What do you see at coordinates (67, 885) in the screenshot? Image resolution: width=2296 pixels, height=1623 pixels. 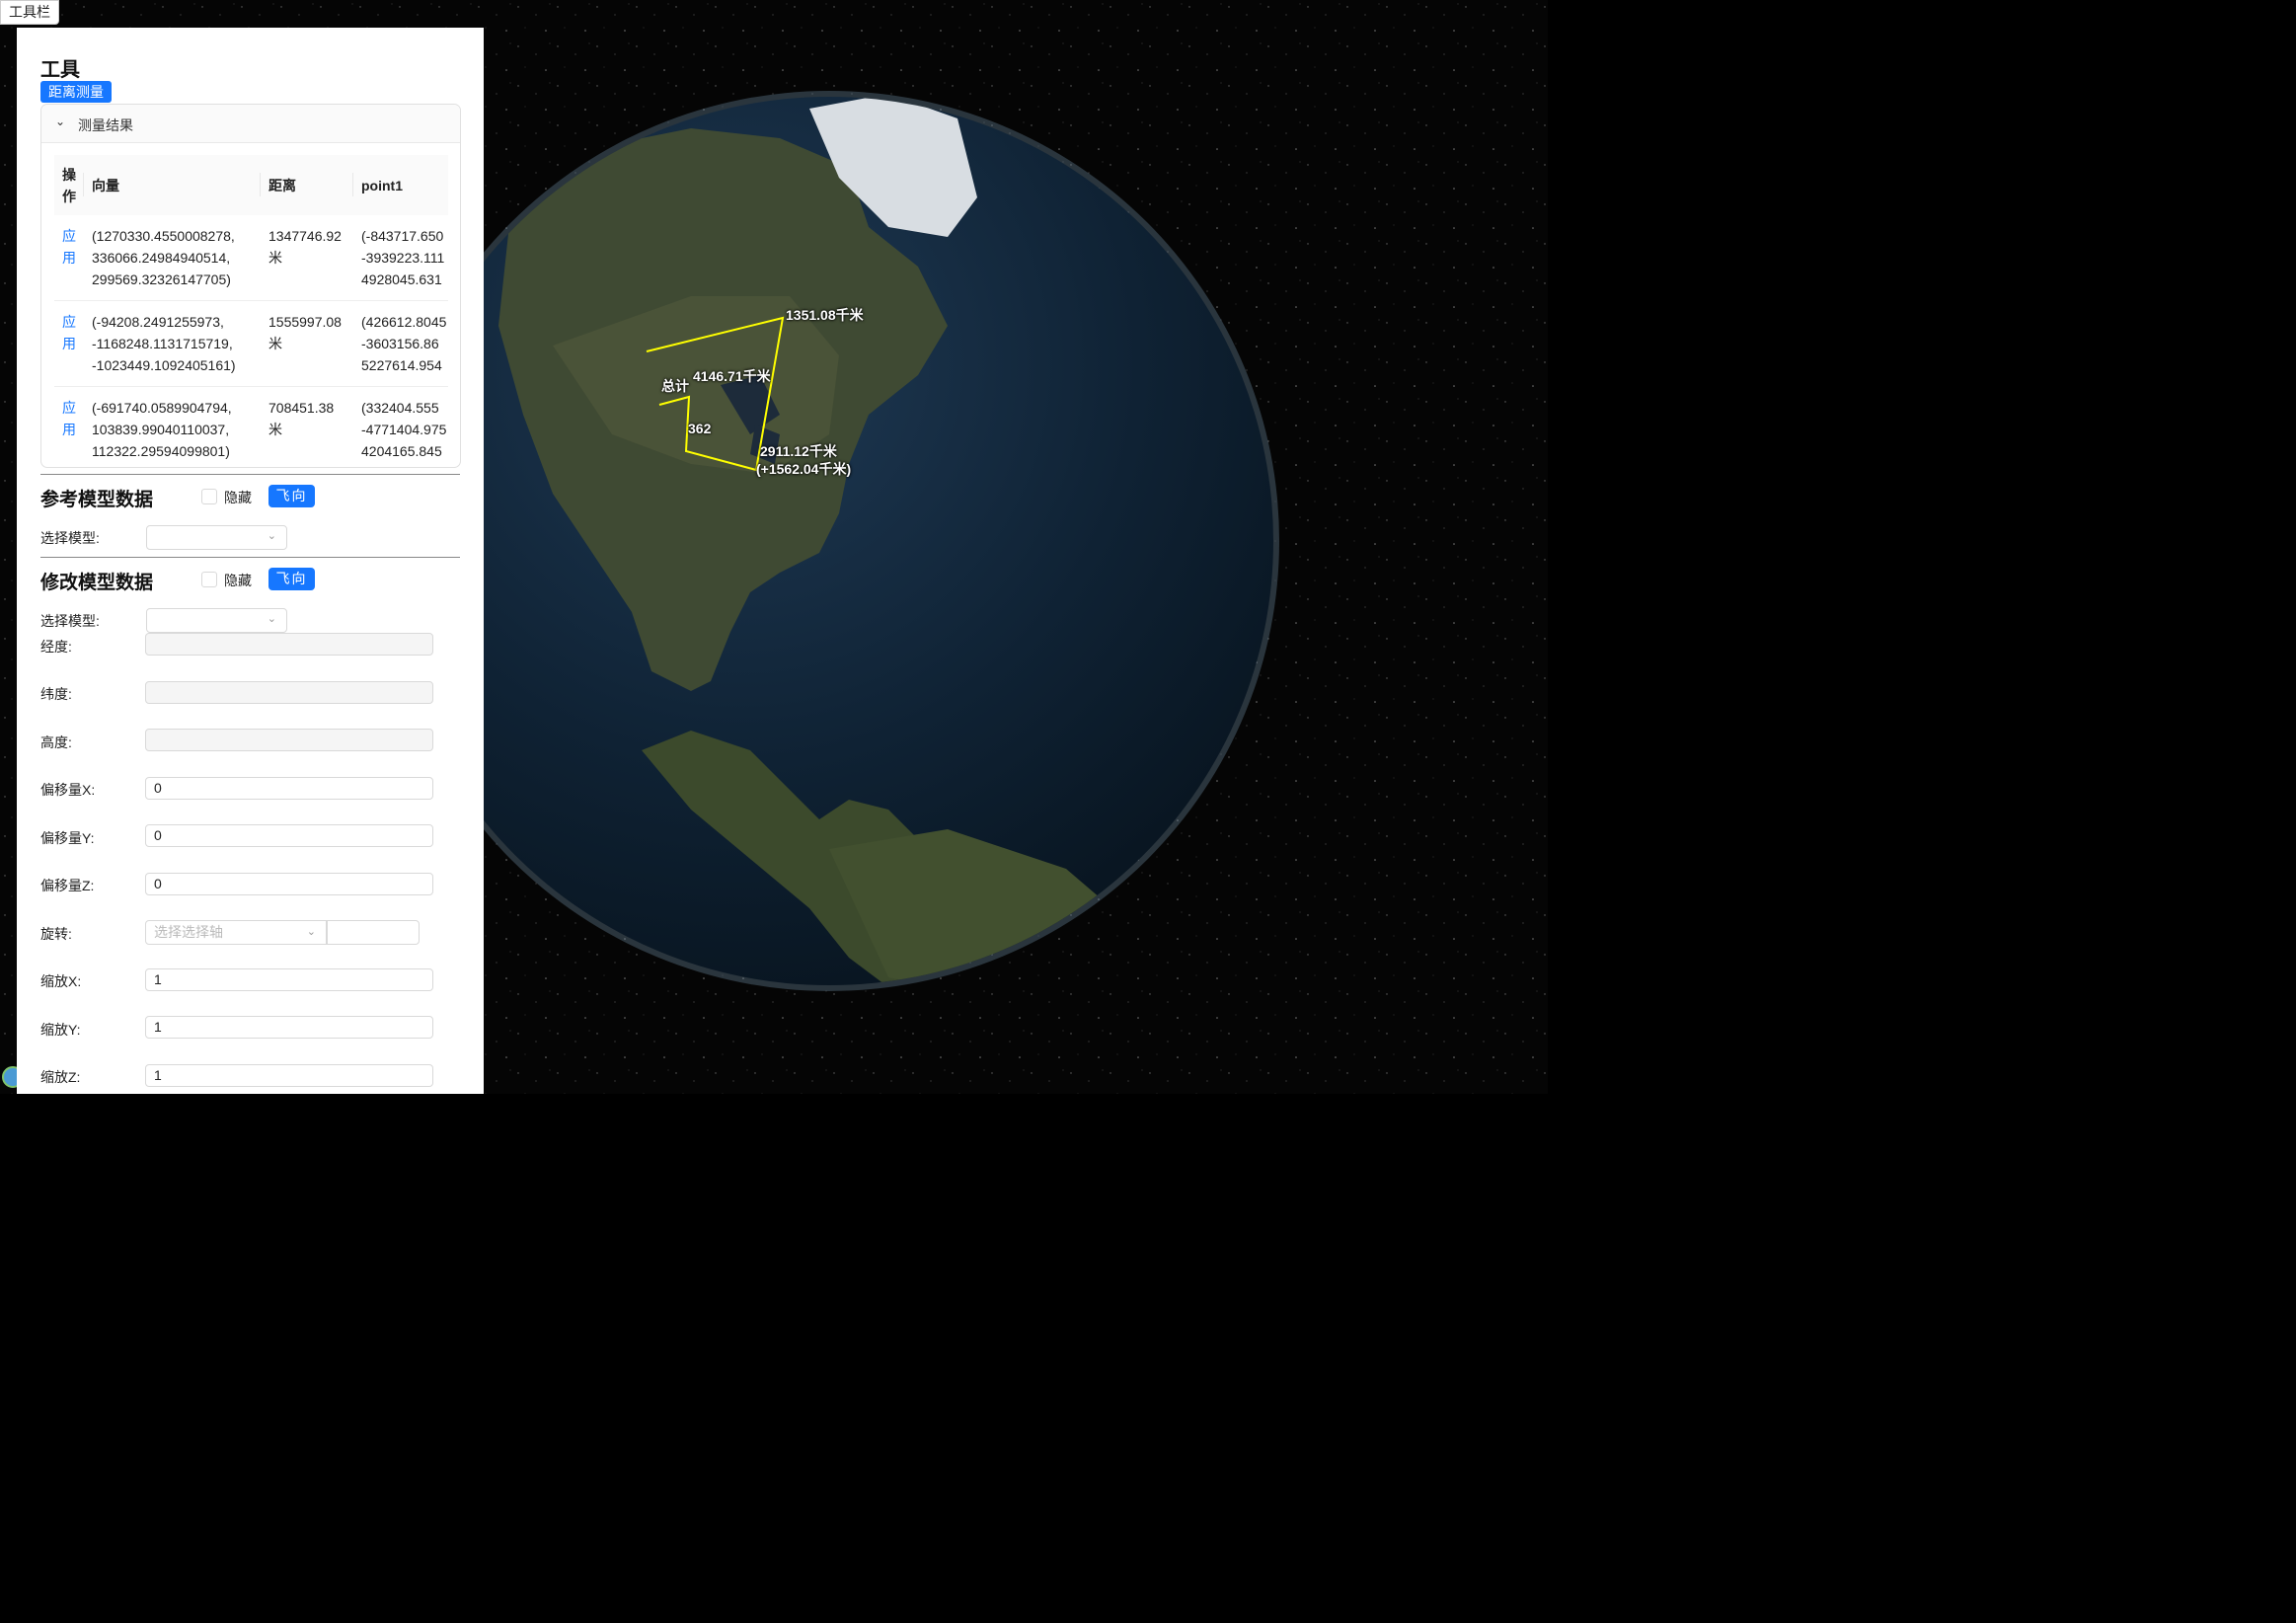 I see `offset-z-label: 偏移量Z:` at bounding box center [67, 885].